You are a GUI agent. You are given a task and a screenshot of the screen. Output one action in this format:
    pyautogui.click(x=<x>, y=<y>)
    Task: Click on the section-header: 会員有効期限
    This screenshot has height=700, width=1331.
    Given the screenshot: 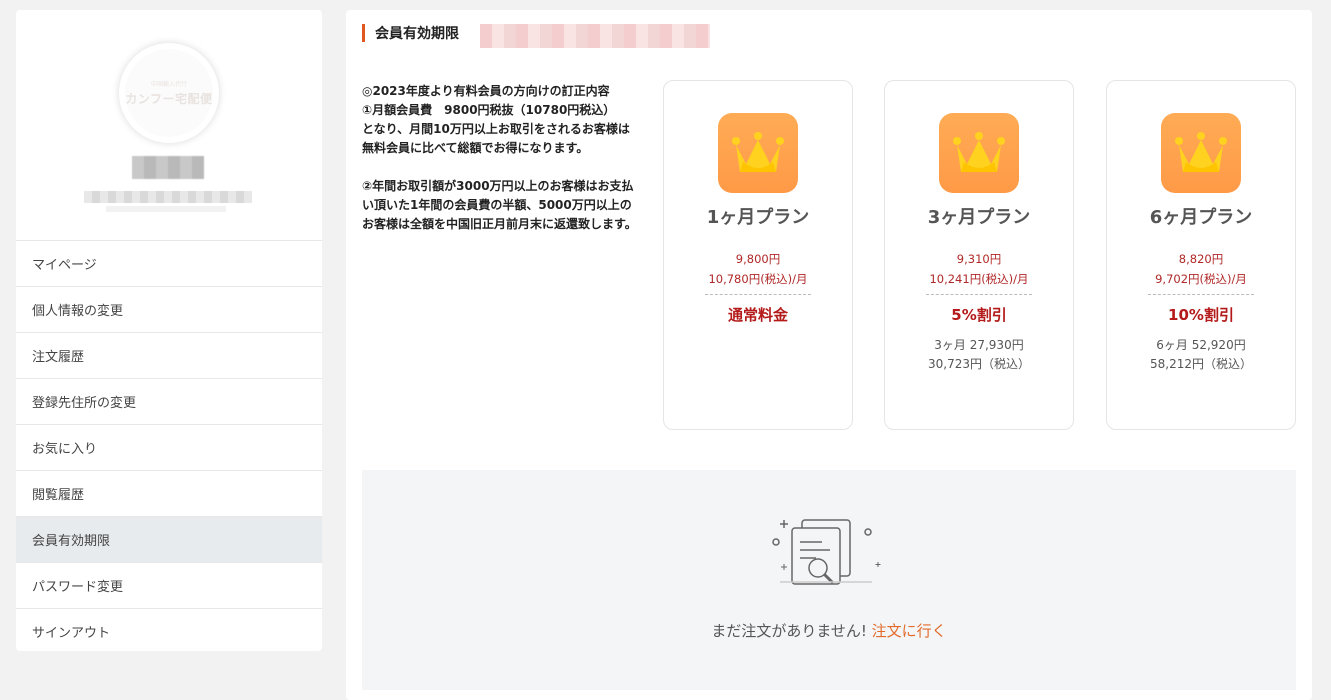 What is the action you would take?
    pyautogui.click(x=410, y=33)
    